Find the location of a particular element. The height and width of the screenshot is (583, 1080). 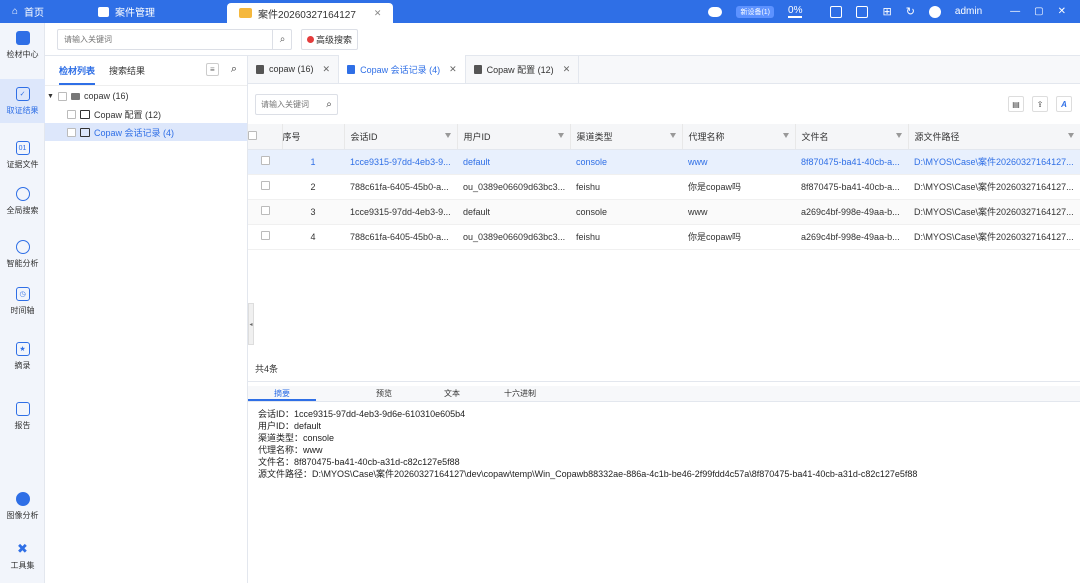

document-icon is located at coordinates (351, 69).